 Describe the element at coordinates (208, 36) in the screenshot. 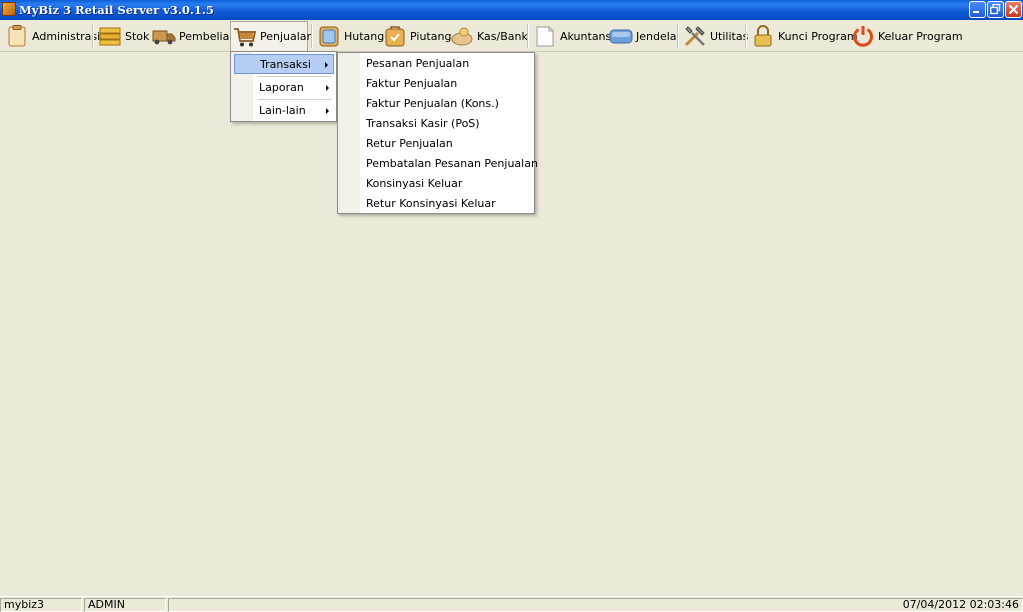

I see `menu-label: Pembelian` at that location.